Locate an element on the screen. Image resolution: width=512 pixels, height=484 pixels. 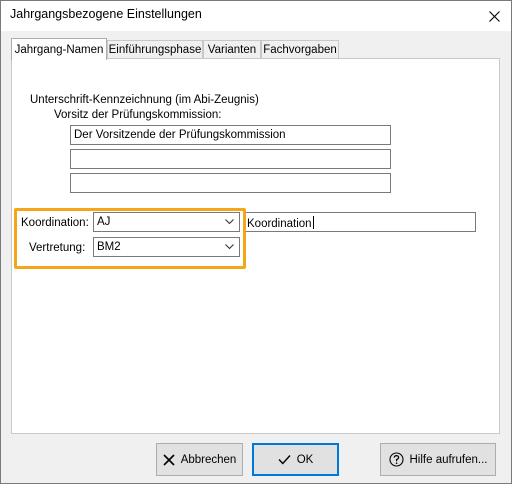
title-bar: Jahrgangsbezogene Einstellungen is located at coordinates (256, 16).